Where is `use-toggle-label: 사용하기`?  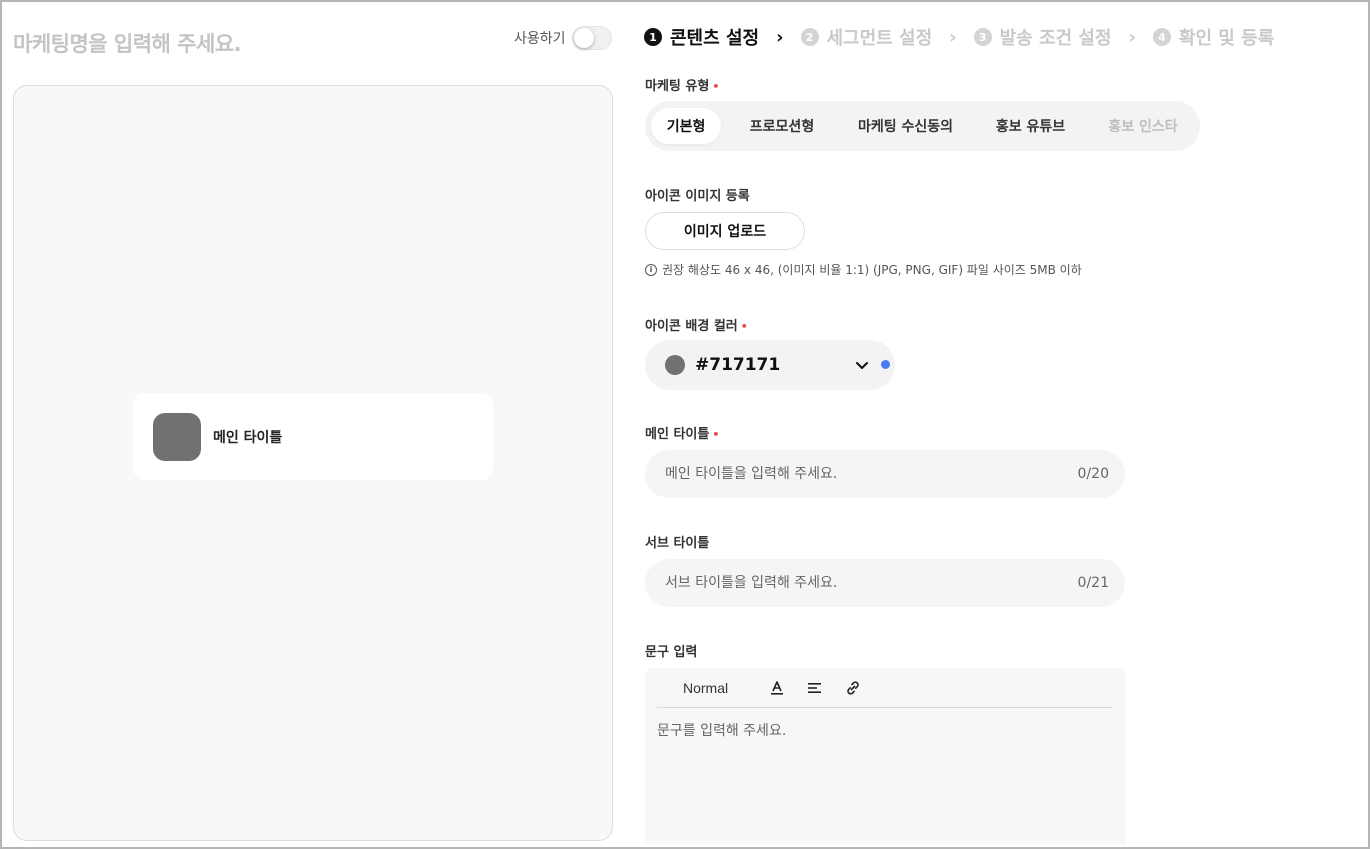 use-toggle-label: 사용하기 is located at coordinates (540, 39).